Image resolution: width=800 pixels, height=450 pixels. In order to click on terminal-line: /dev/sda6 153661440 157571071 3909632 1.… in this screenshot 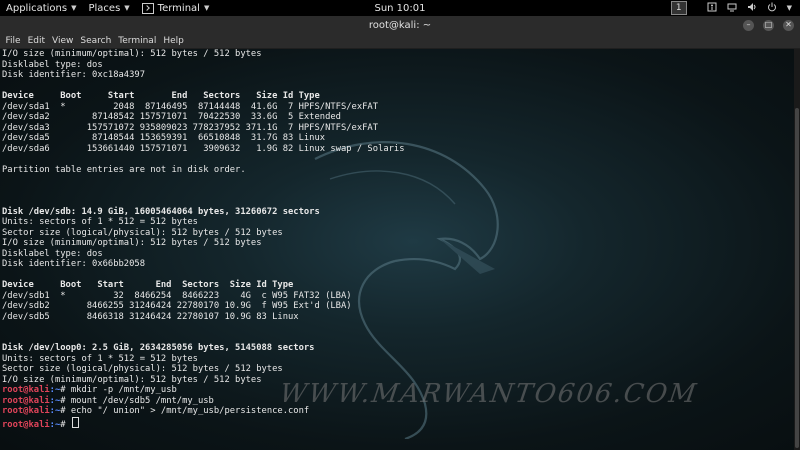, I will do `click(203, 148)`.